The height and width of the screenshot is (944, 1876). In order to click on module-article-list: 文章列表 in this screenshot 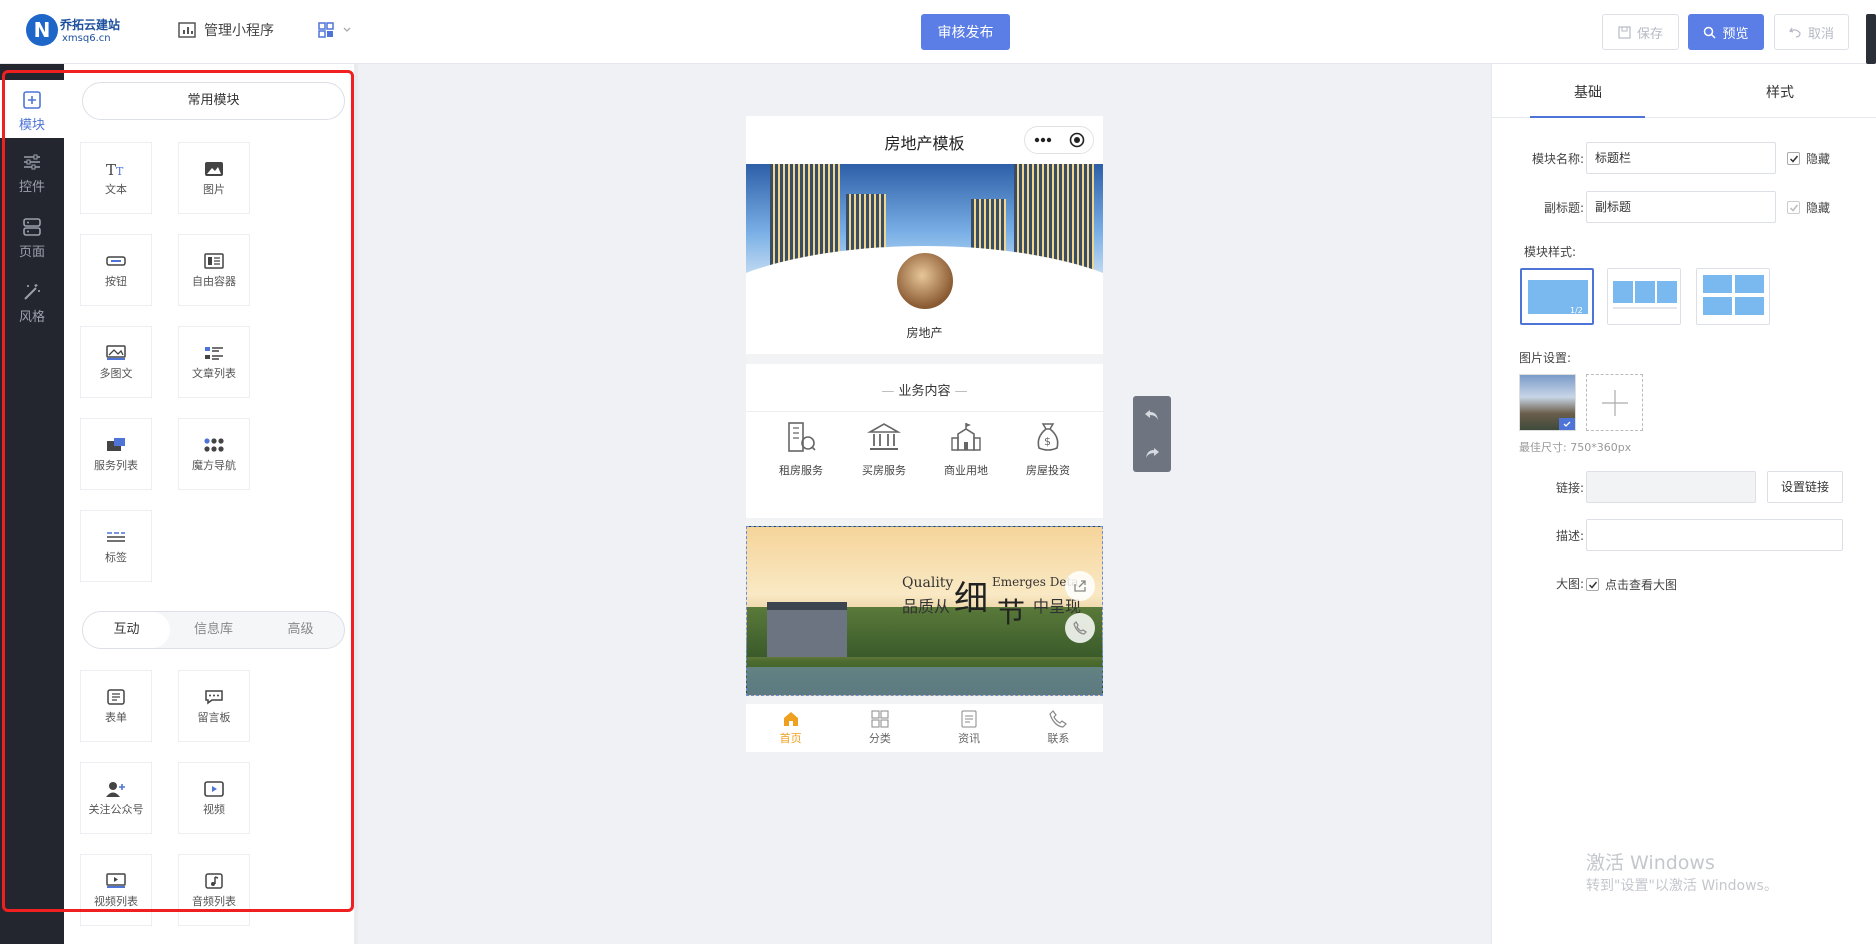, I will do `click(214, 362)`.